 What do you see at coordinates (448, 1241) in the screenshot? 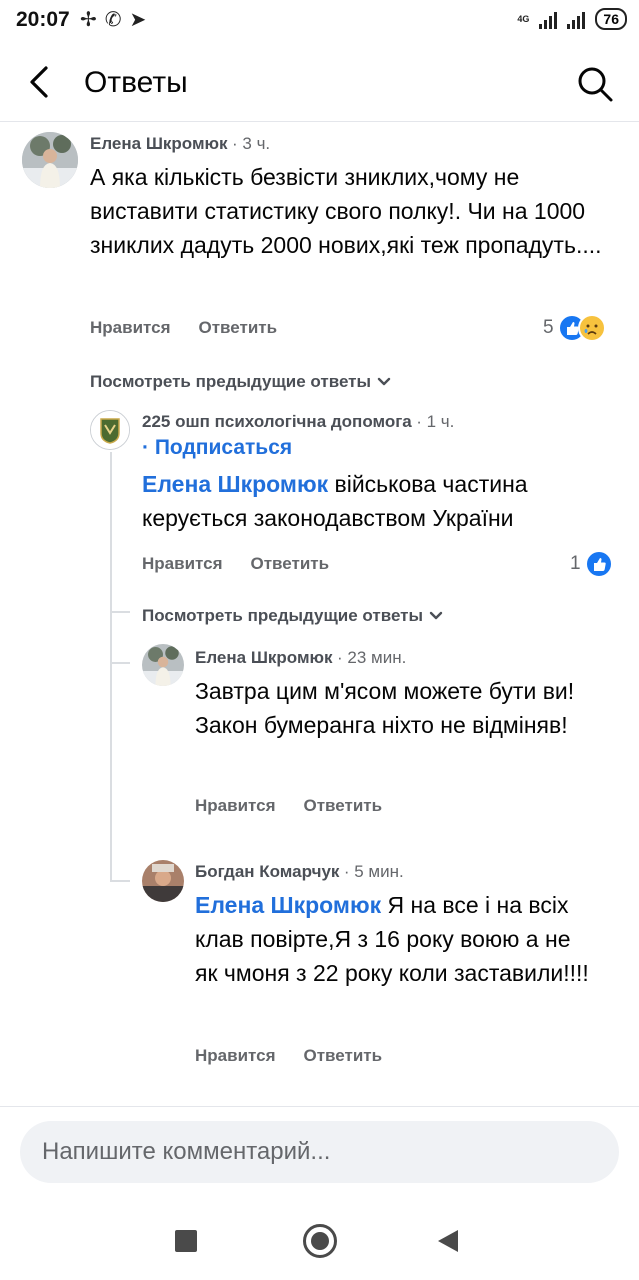
I see `triangle-back-icon` at bounding box center [448, 1241].